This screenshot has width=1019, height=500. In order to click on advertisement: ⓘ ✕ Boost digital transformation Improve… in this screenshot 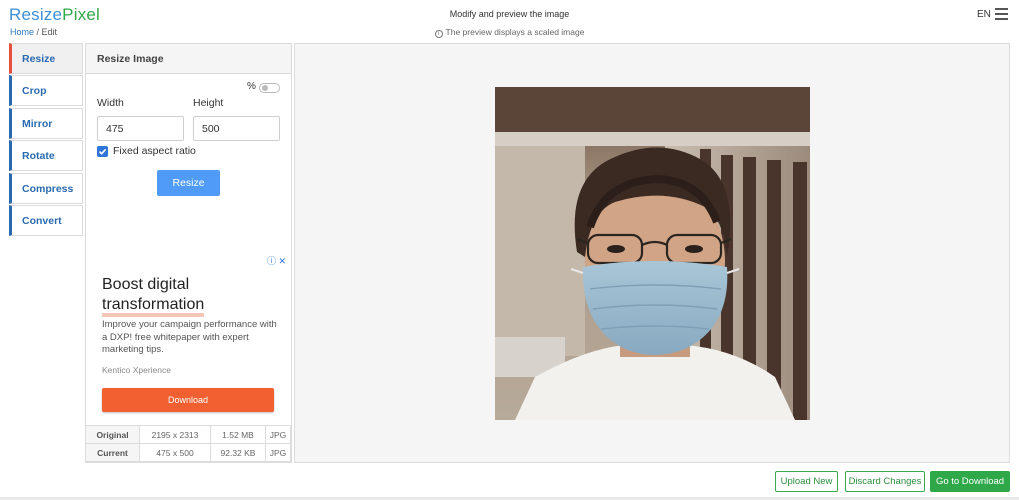, I will do `click(188, 338)`.